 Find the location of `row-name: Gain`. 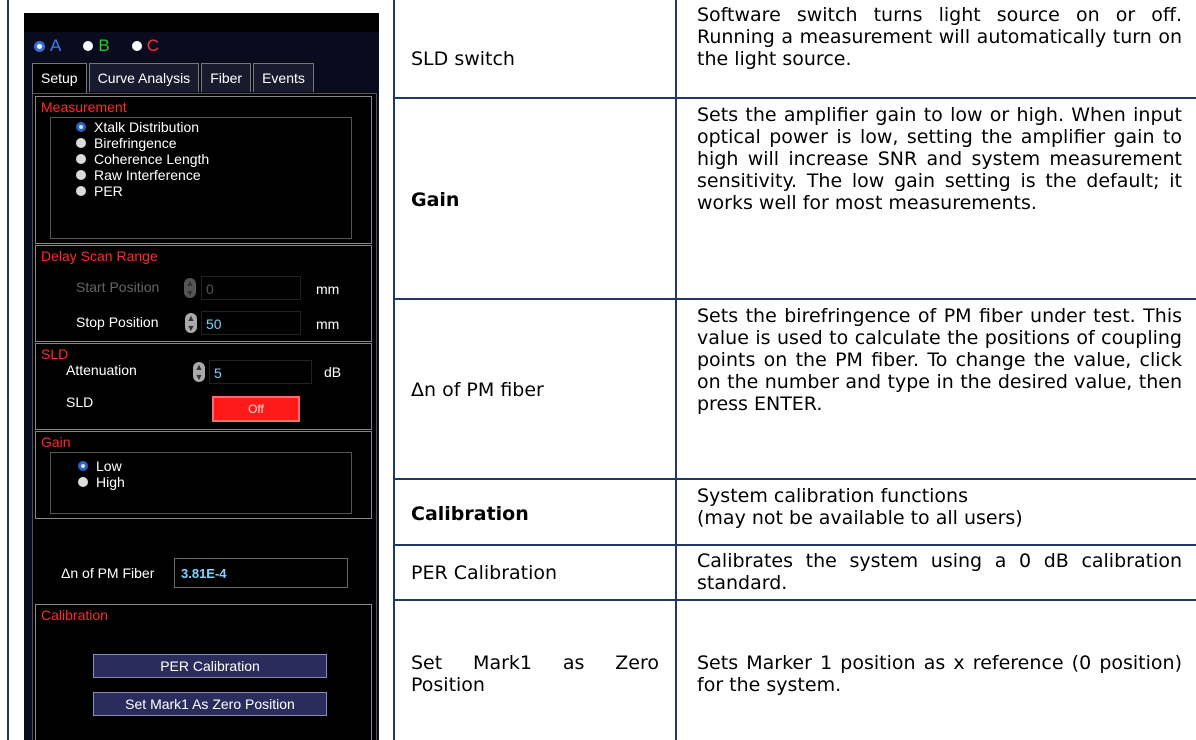

row-name: Gain is located at coordinates (435, 200).